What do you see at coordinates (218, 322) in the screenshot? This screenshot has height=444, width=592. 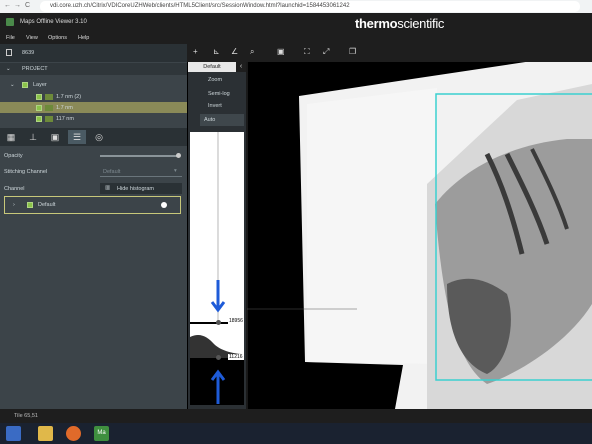 I see `max-handle` at bounding box center [218, 322].